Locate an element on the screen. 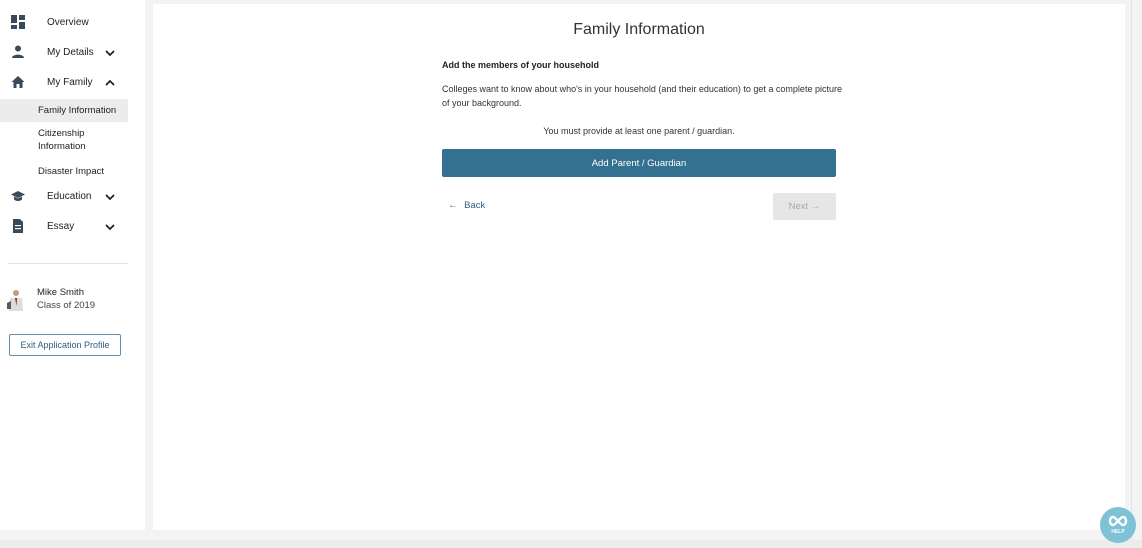  page-title: Family Information is located at coordinates (639, 29).